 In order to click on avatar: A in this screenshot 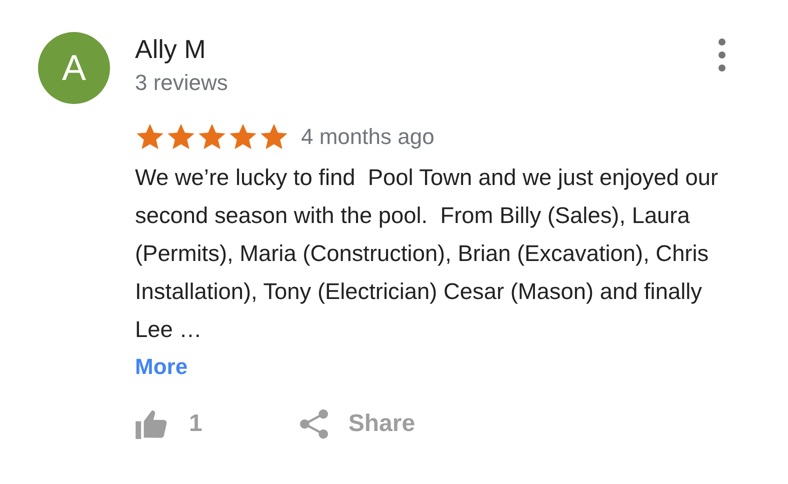, I will do `click(74, 68)`.